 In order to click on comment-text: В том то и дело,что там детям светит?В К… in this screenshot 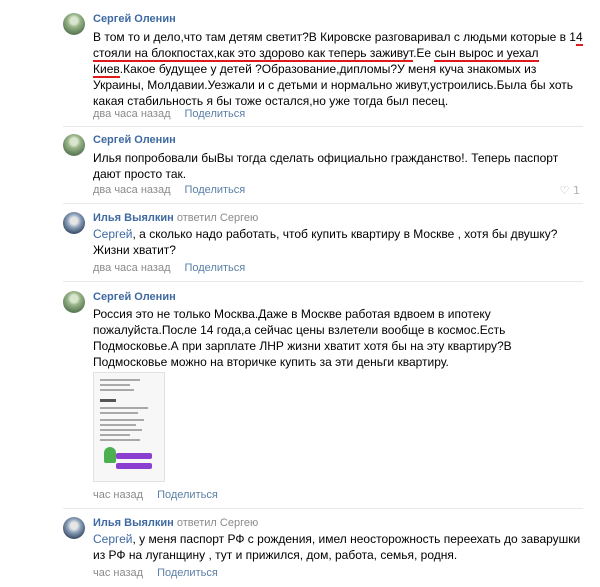, I will do `click(338, 69)`.